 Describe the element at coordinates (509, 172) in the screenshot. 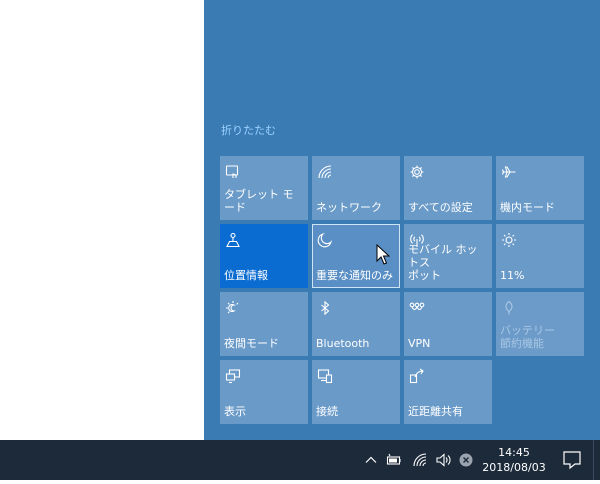

I see `airplane-icon` at that location.